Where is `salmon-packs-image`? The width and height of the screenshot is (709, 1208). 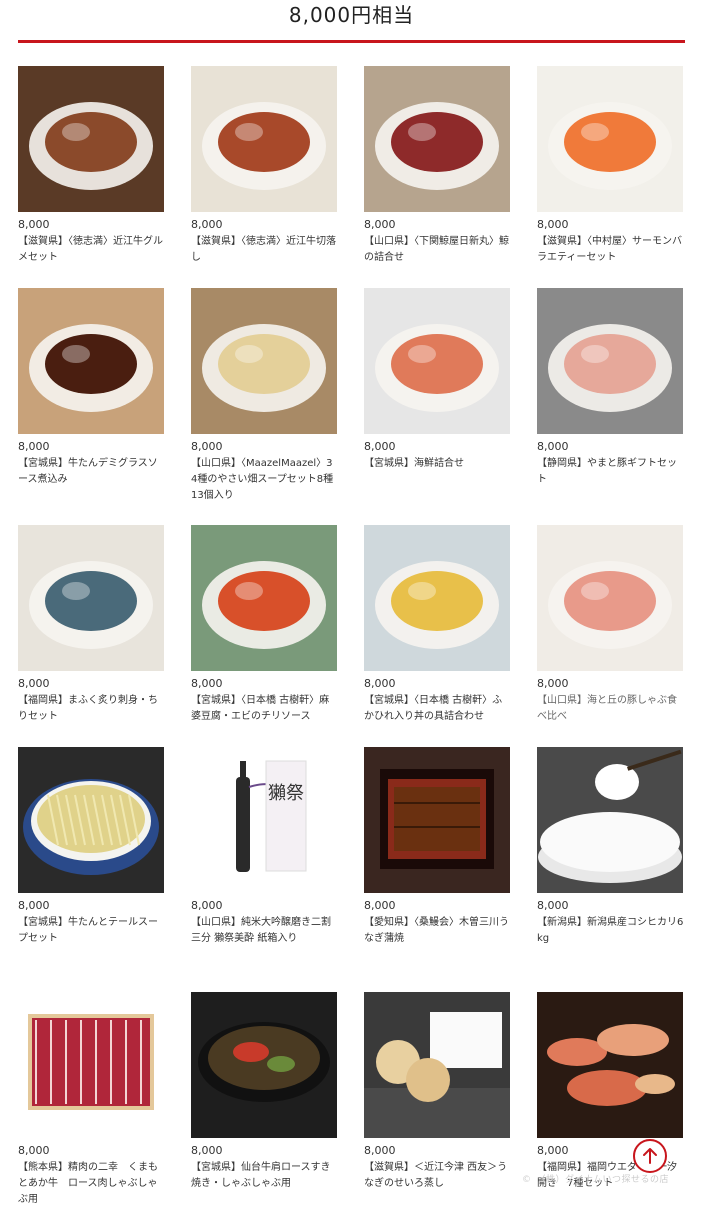
salmon-packs-image is located at coordinates (610, 139).